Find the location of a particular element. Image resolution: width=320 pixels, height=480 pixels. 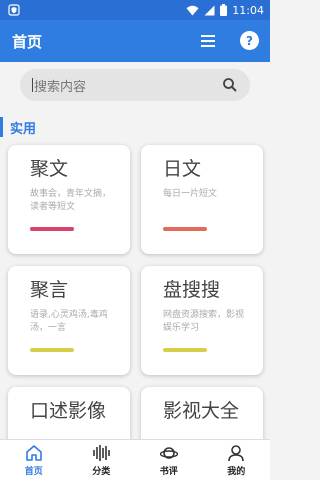

card-title: 聚文 is located at coordinates (49, 169).